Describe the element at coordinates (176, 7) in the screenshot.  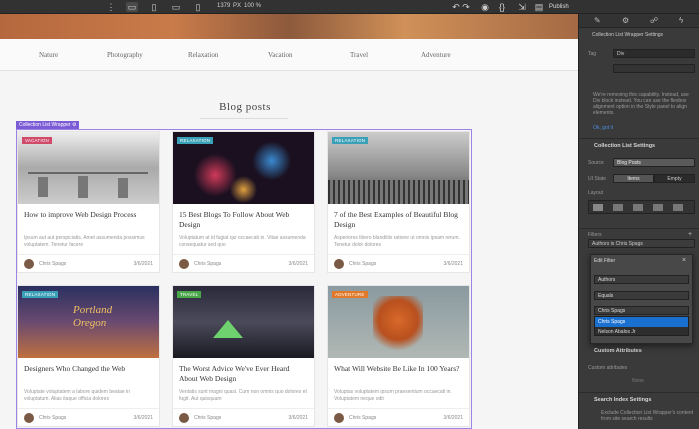
I see `tablet-landscape-icon: ▭` at that location.